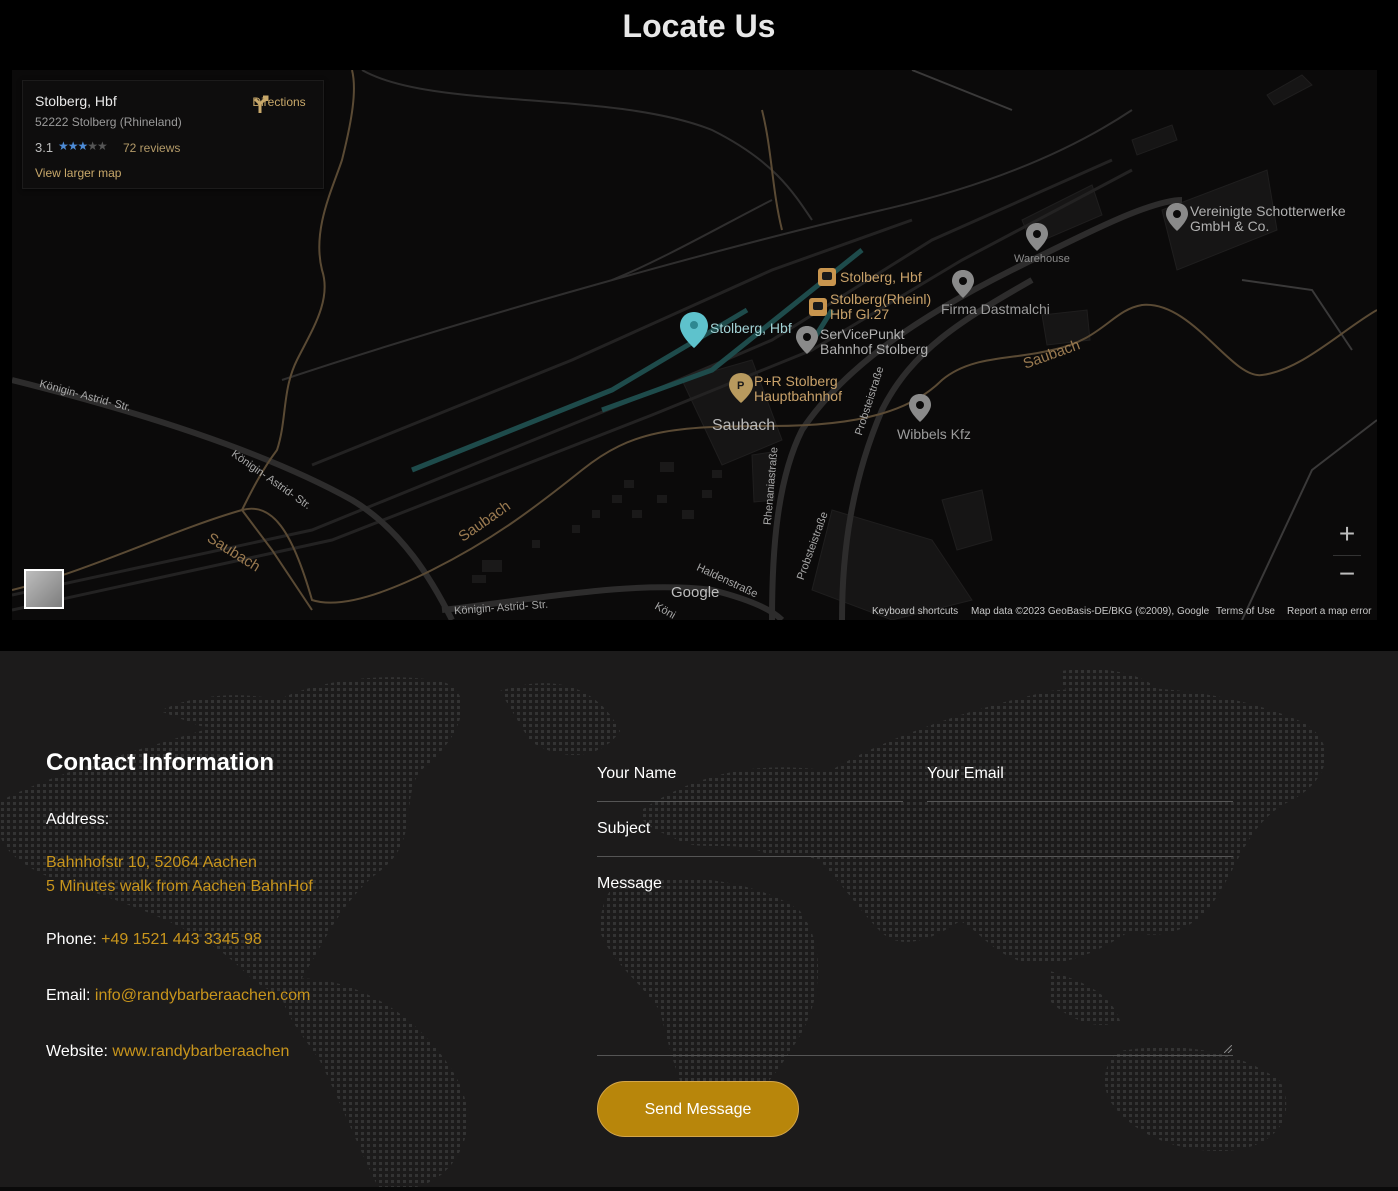  Describe the element at coordinates (915, 1055) in the screenshot. I see `message-field-underline` at that location.